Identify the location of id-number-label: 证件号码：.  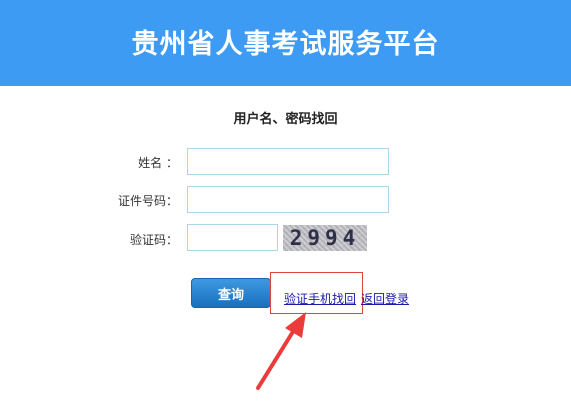
(147, 201).